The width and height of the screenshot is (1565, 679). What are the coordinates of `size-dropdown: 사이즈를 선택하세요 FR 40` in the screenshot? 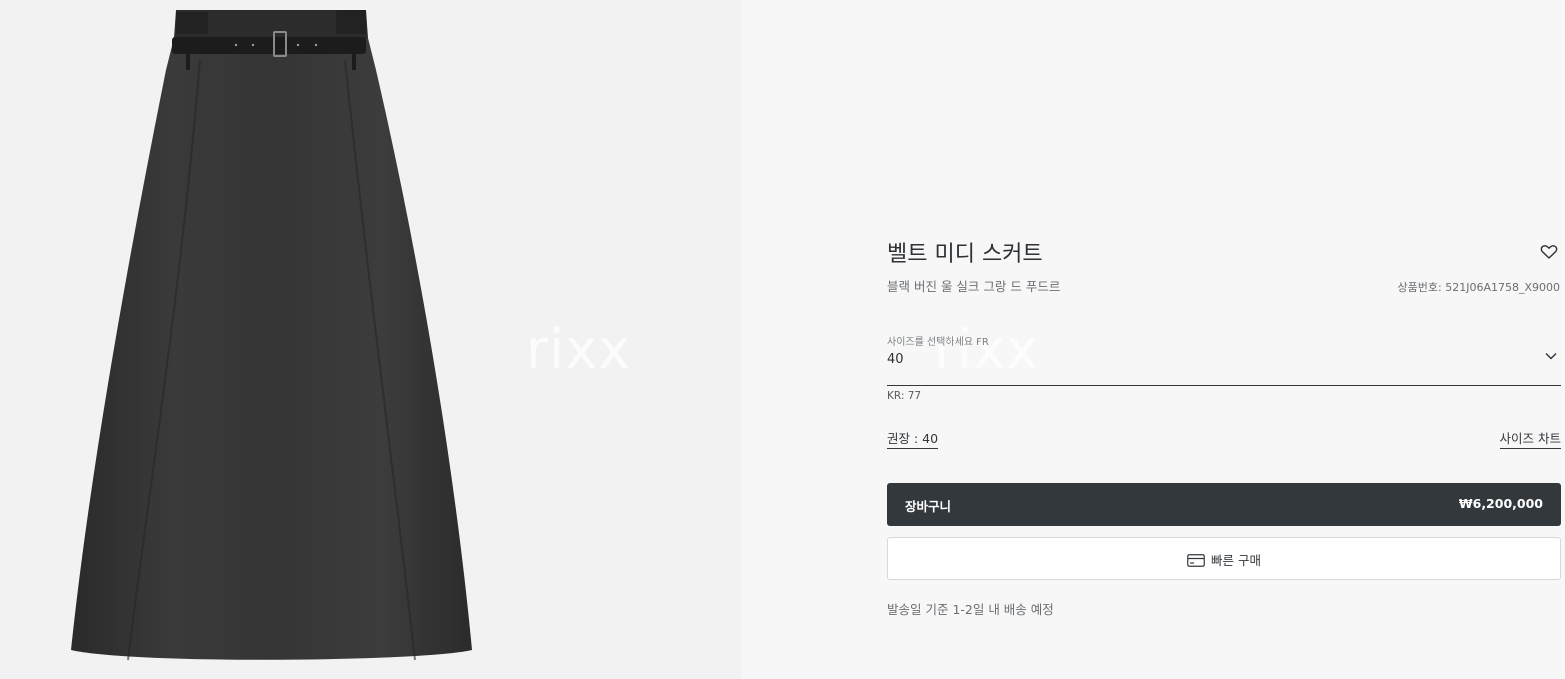 It's located at (1224, 358).